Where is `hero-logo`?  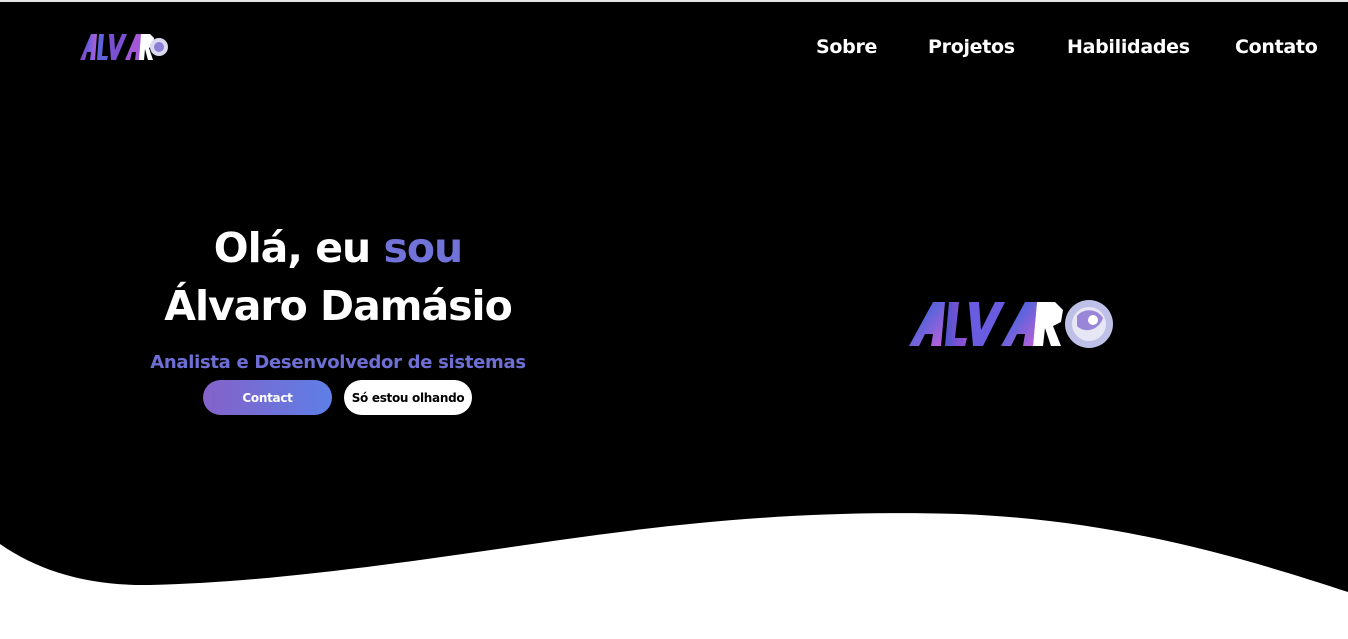
hero-logo is located at coordinates (1011, 324).